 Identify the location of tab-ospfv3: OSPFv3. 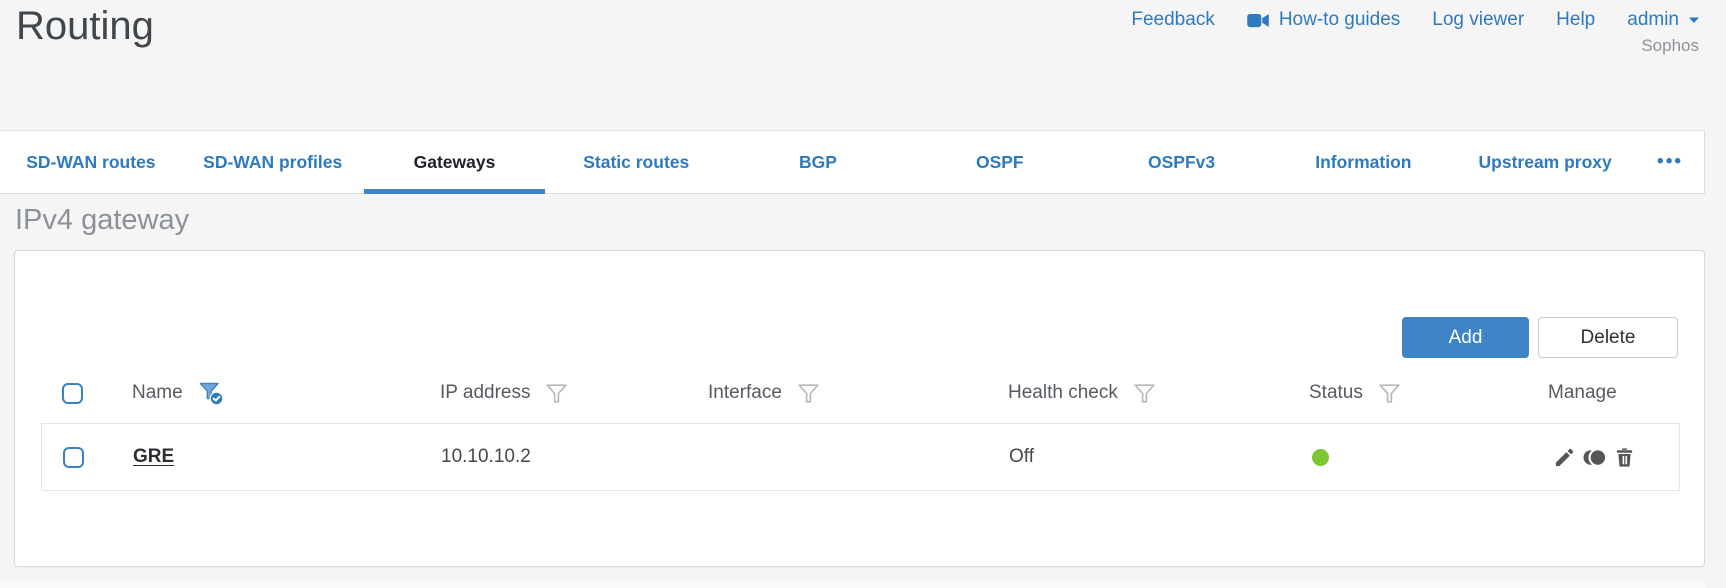
(1182, 162).